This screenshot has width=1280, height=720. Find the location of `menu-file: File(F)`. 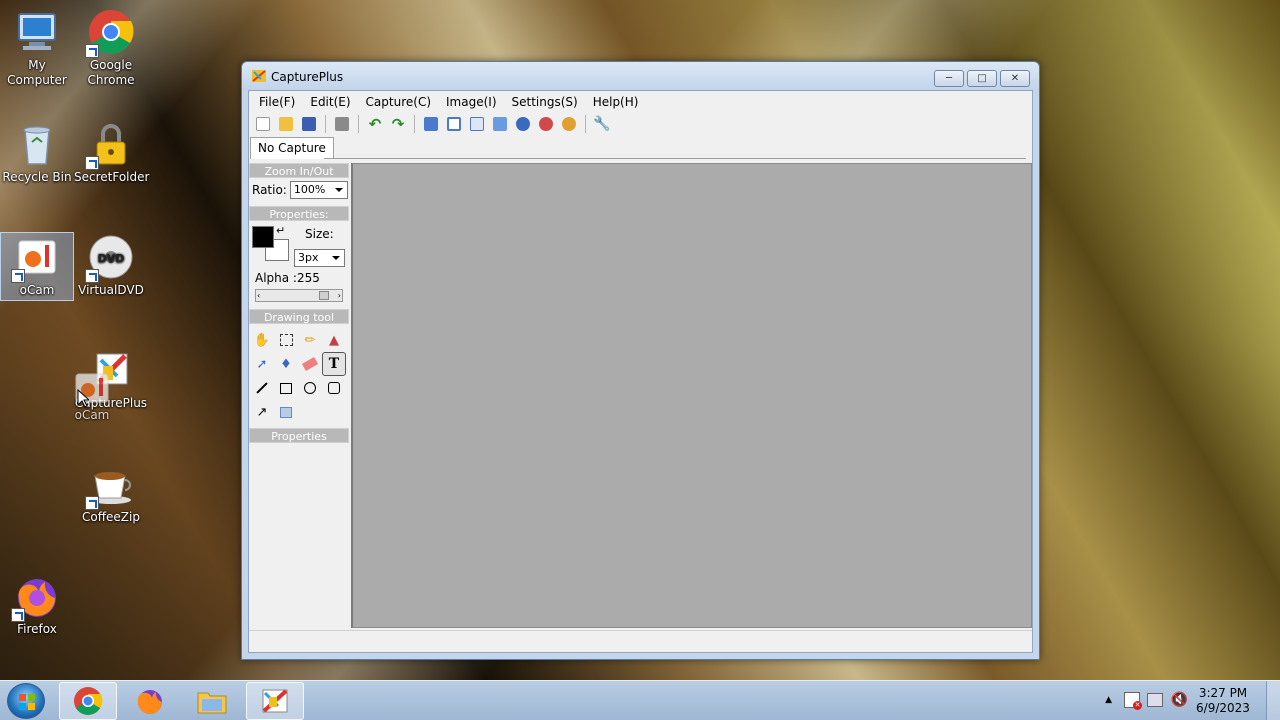

menu-file: File(F) is located at coordinates (278, 102).